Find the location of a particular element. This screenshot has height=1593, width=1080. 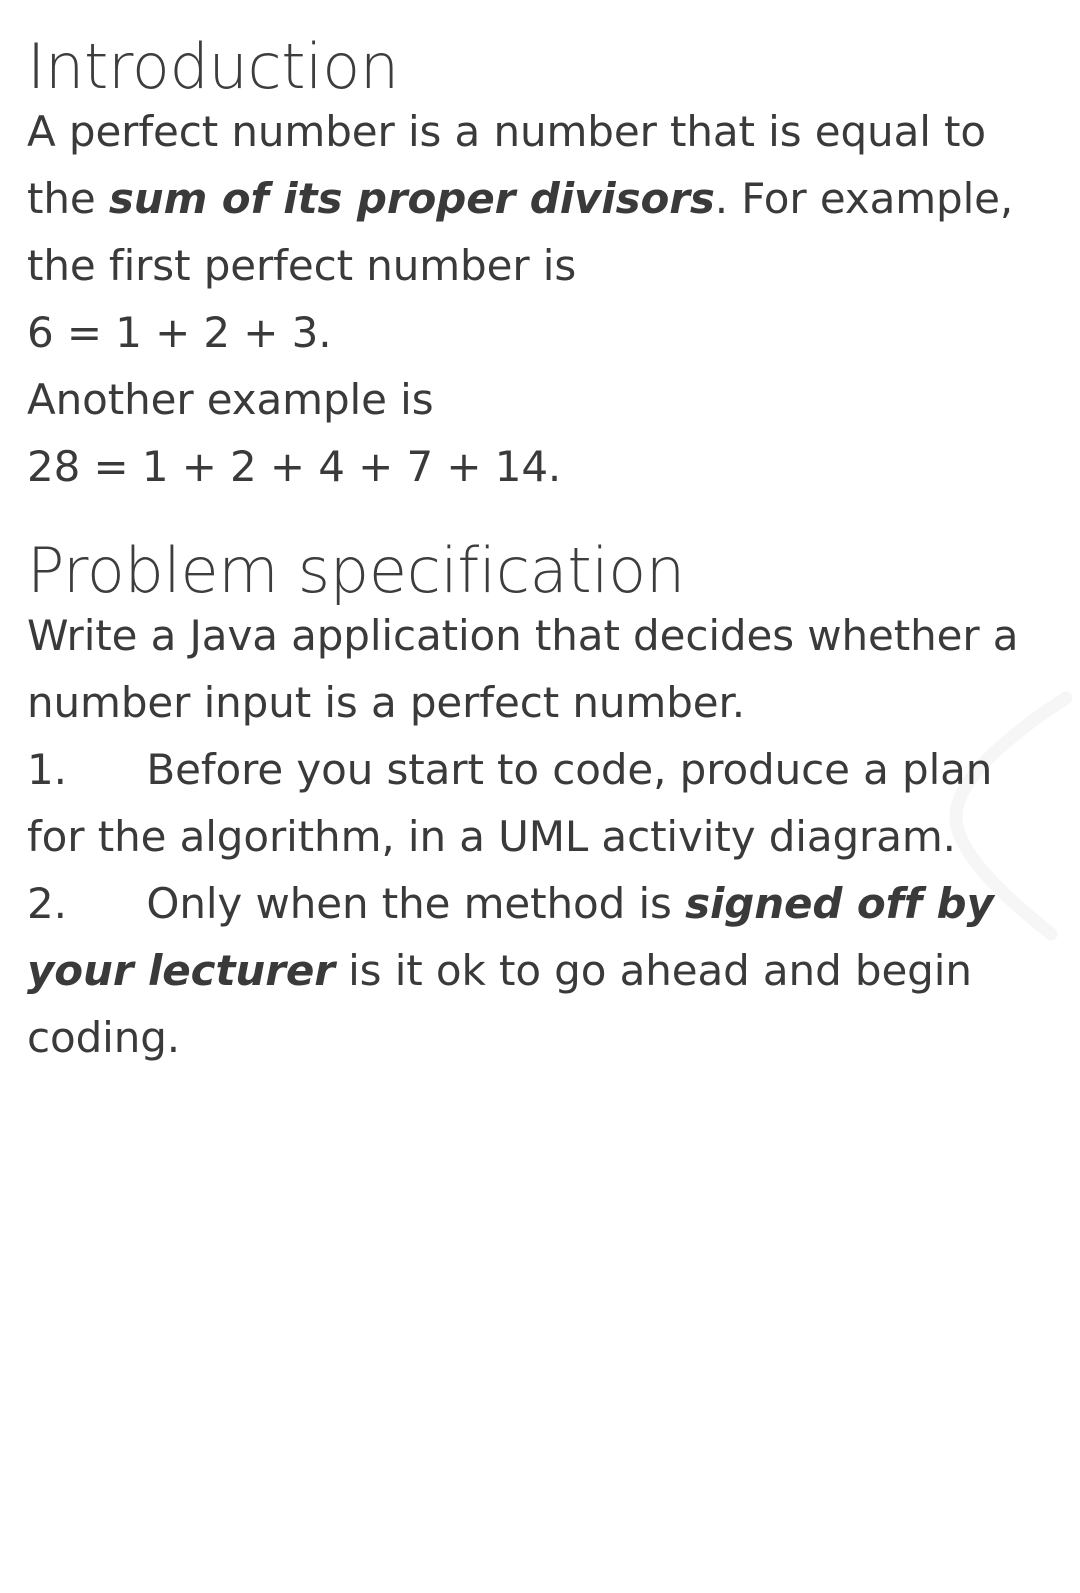

emphasis-sum-of-proper-divisors: sum of its proper divisors is located at coordinates (411, 198).